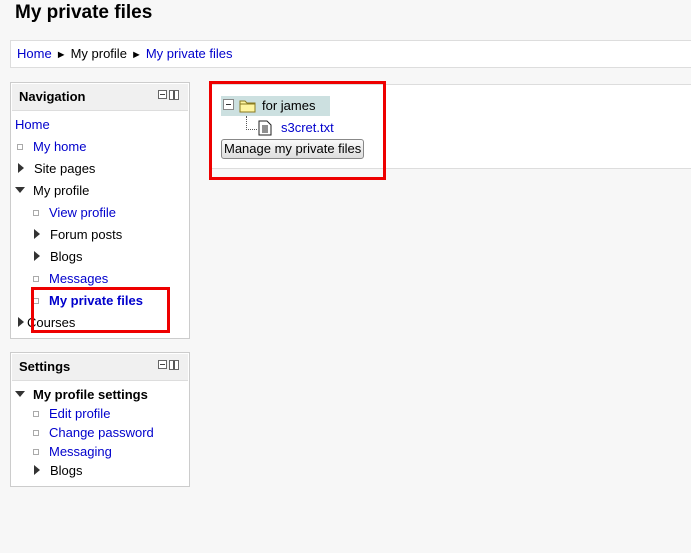 This screenshot has width=691, height=553. I want to click on breadcrumb-home: Home, so click(34, 53).